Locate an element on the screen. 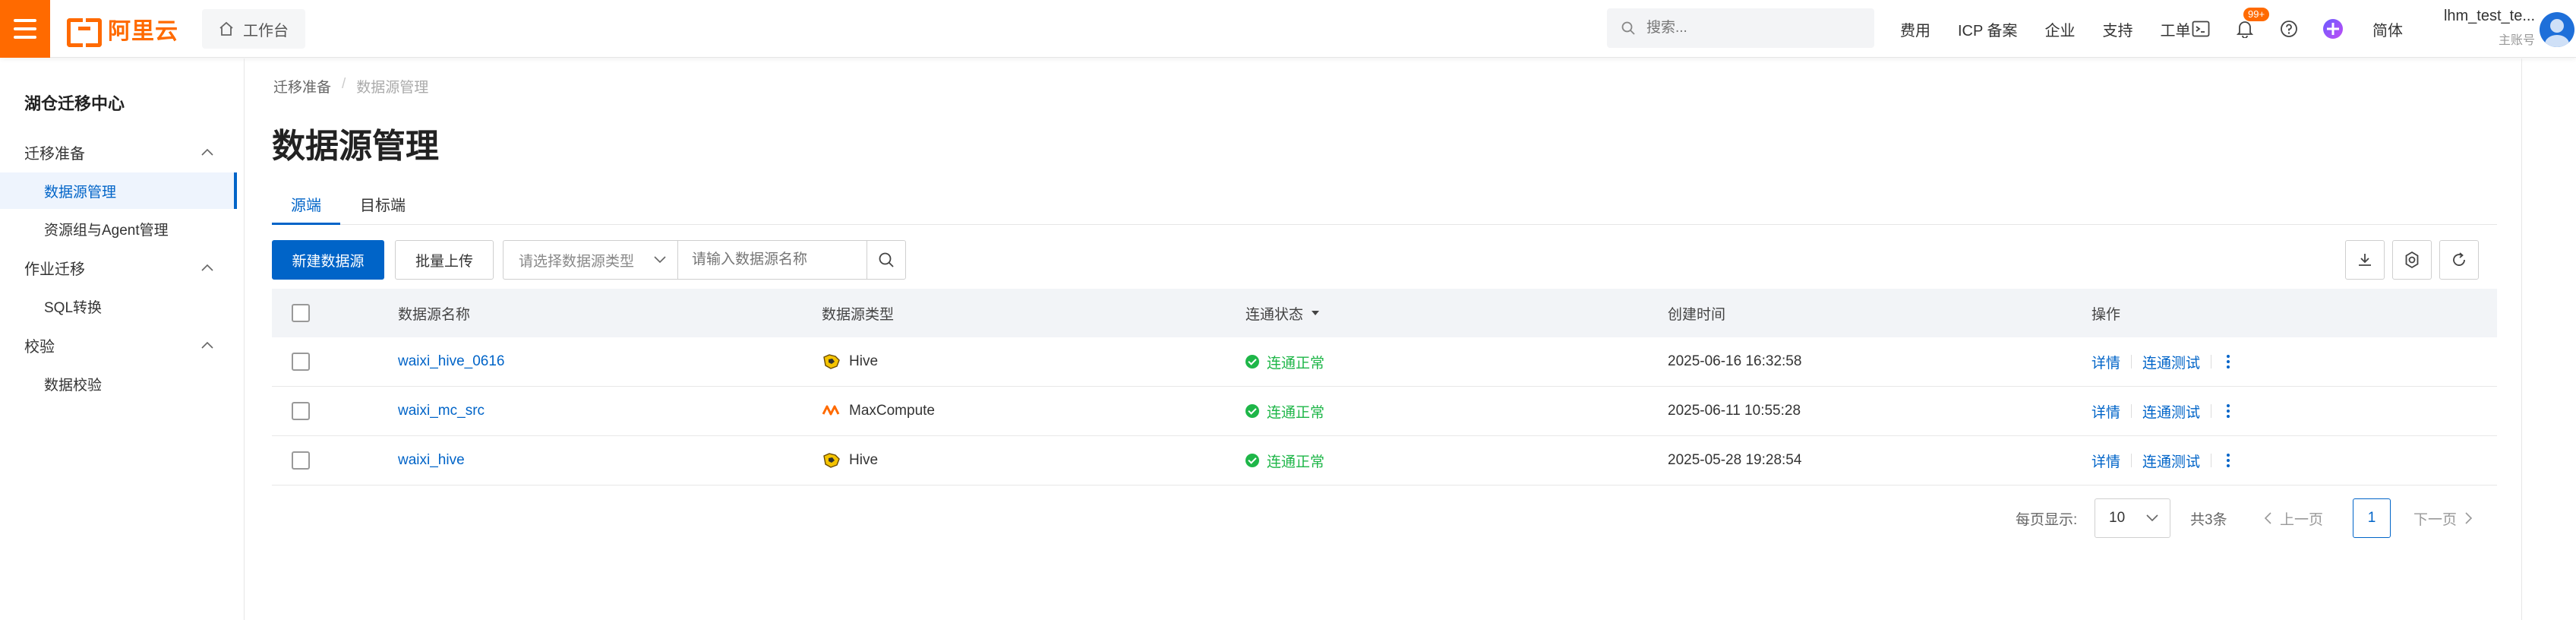  prev-page-label: 上一页 is located at coordinates (2302, 519).